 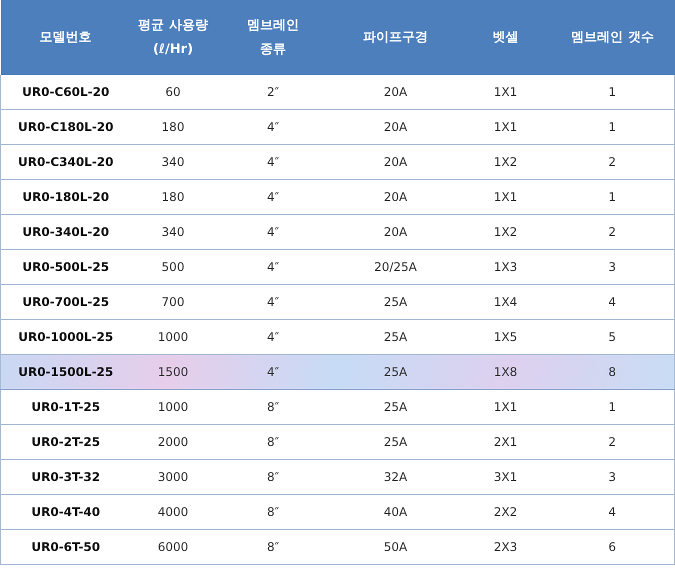 What do you see at coordinates (65, 232) in the screenshot?
I see `model-cell: UR0-340L-20` at bounding box center [65, 232].